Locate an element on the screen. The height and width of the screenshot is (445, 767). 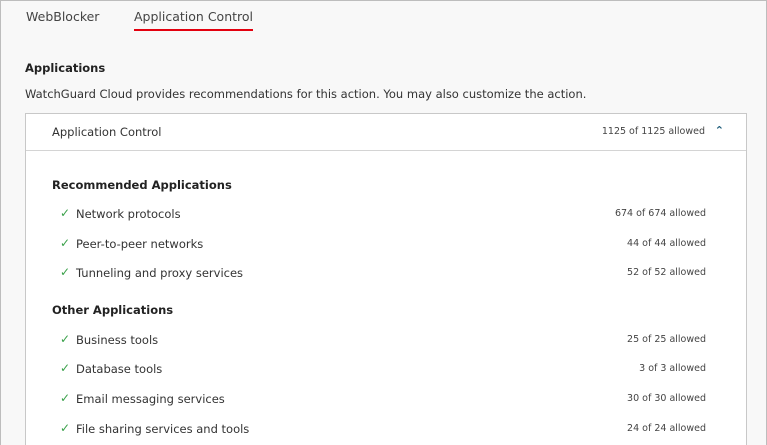
item-label: Tunneling and proxy services is located at coordinates (160, 273).